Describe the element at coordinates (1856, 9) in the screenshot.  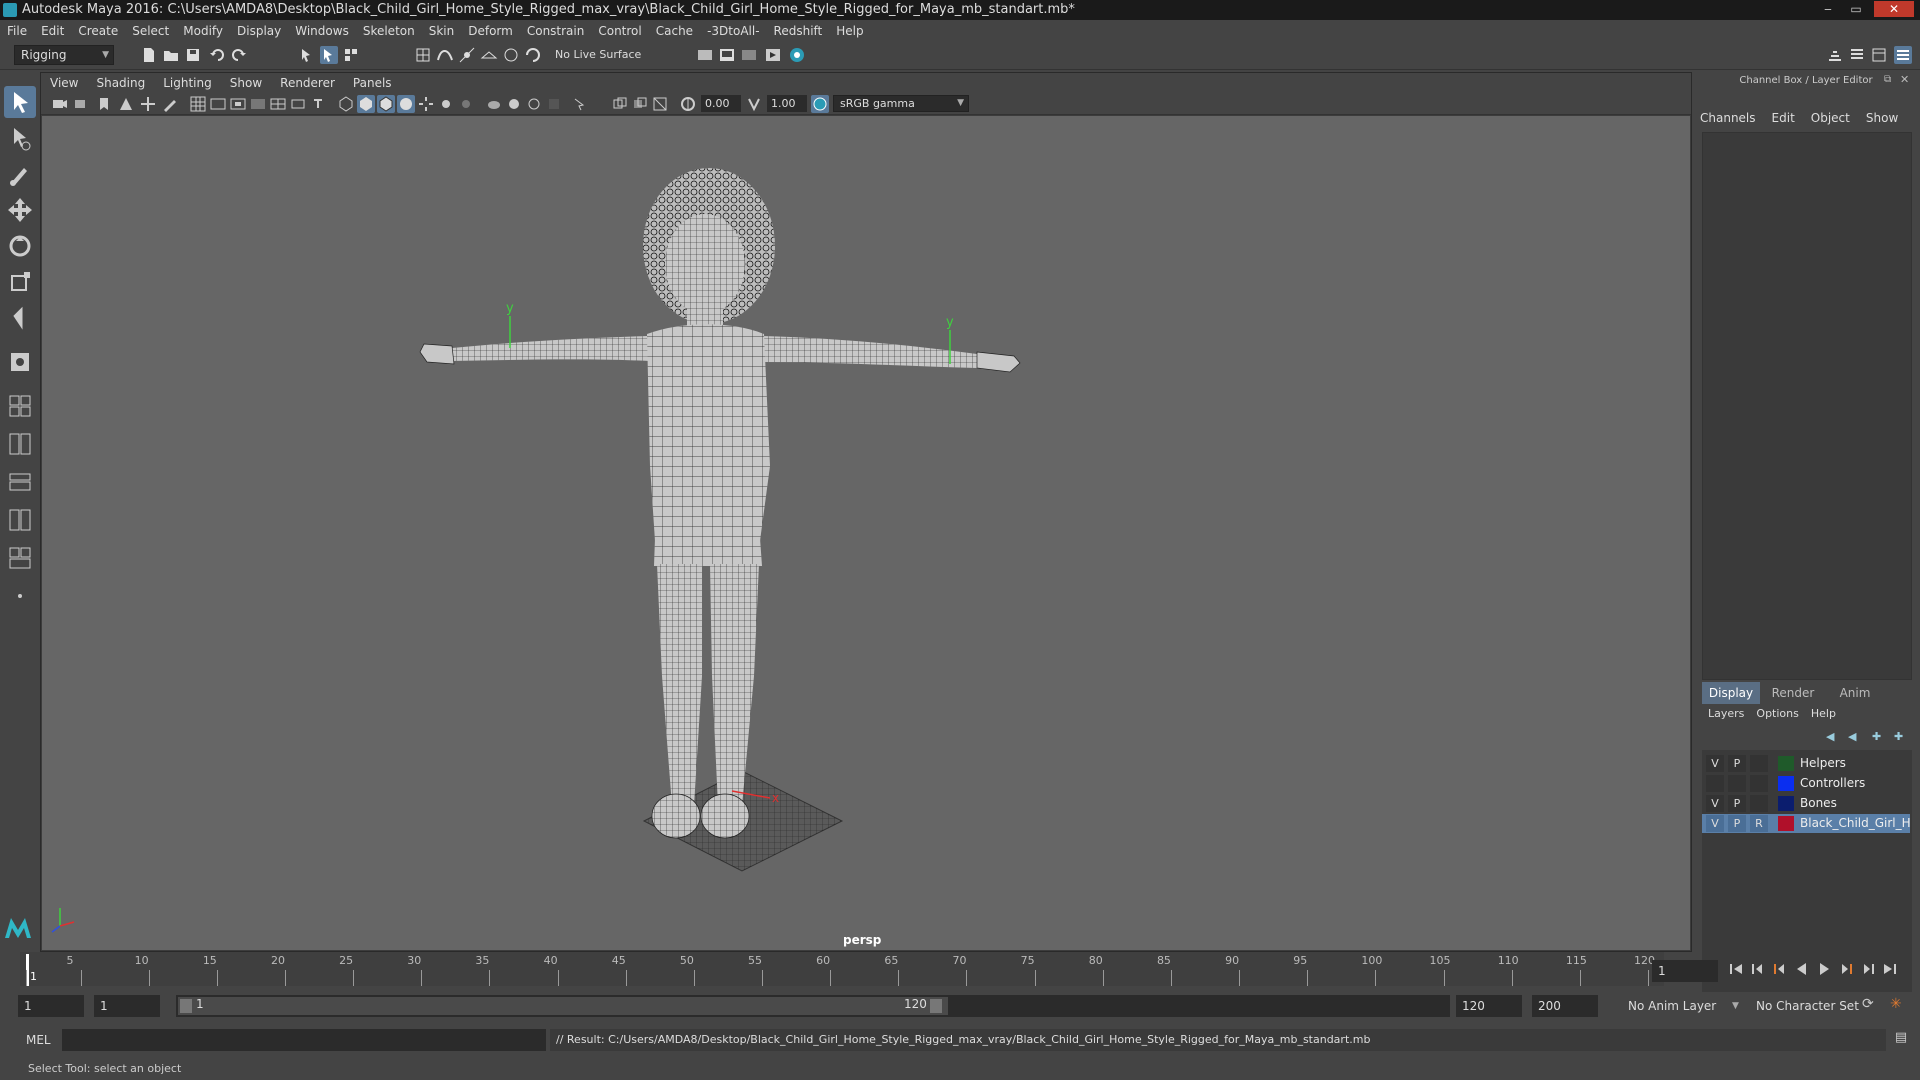
I see `maximize-button: ▭` at that location.